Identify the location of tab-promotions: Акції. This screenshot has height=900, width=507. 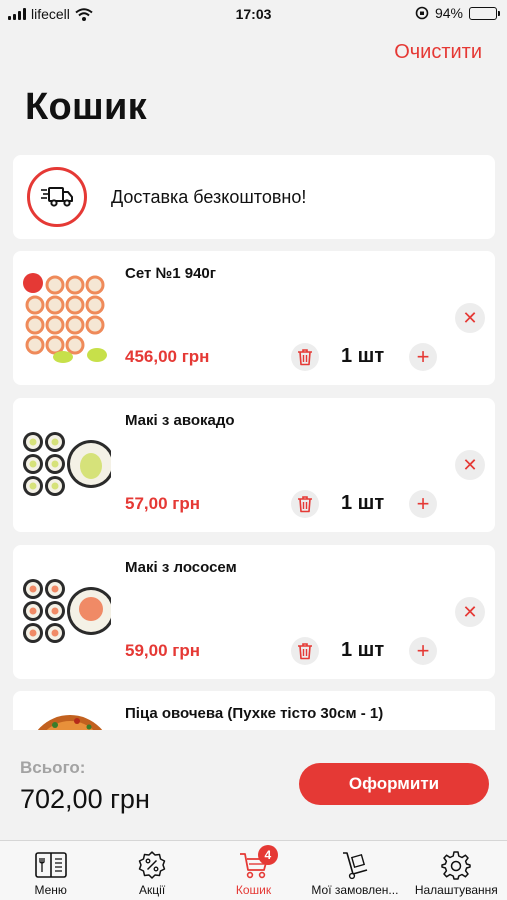
(151, 870).